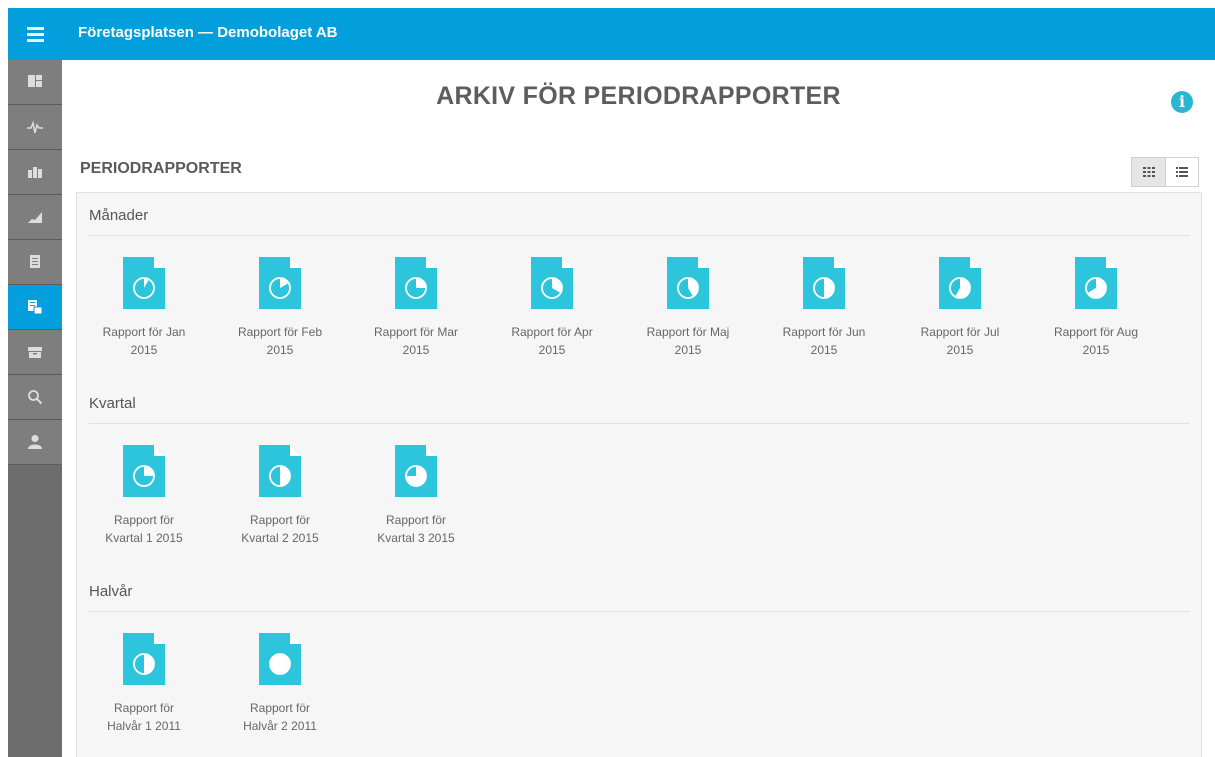 The height and width of the screenshot is (757, 1215). What do you see at coordinates (416, 332) in the screenshot?
I see `report-label-line1: Rapport för Mar` at bounding box center [416, 332].